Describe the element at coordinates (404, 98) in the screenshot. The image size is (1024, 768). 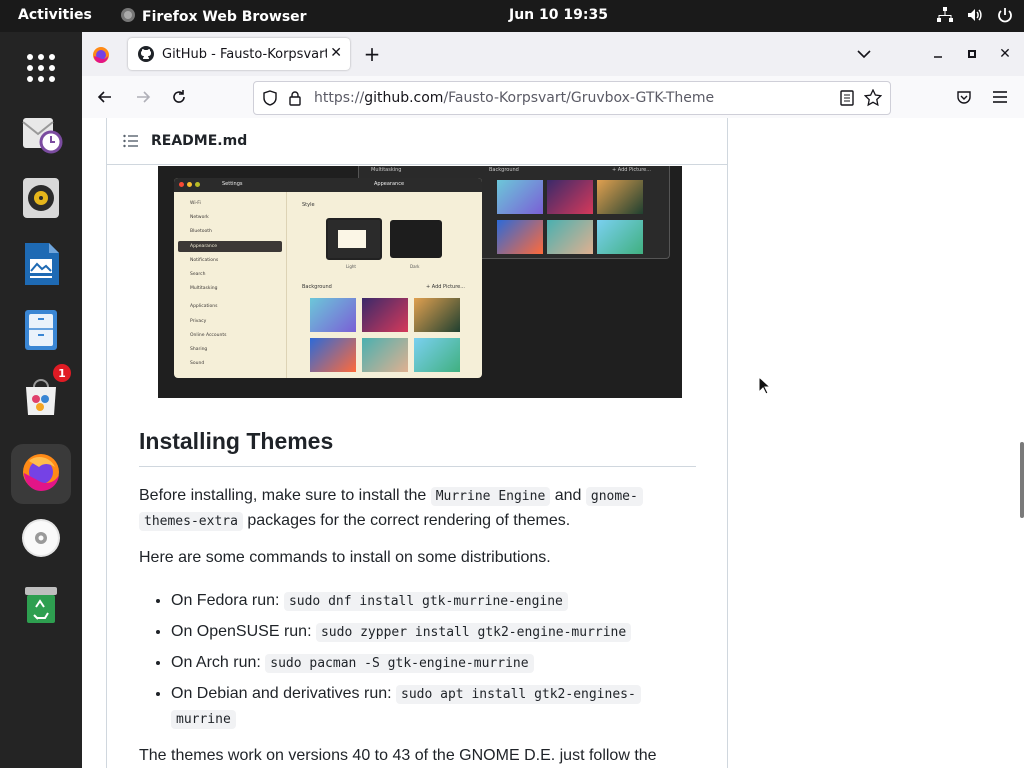
I see `url-domain: github.com` at that location.